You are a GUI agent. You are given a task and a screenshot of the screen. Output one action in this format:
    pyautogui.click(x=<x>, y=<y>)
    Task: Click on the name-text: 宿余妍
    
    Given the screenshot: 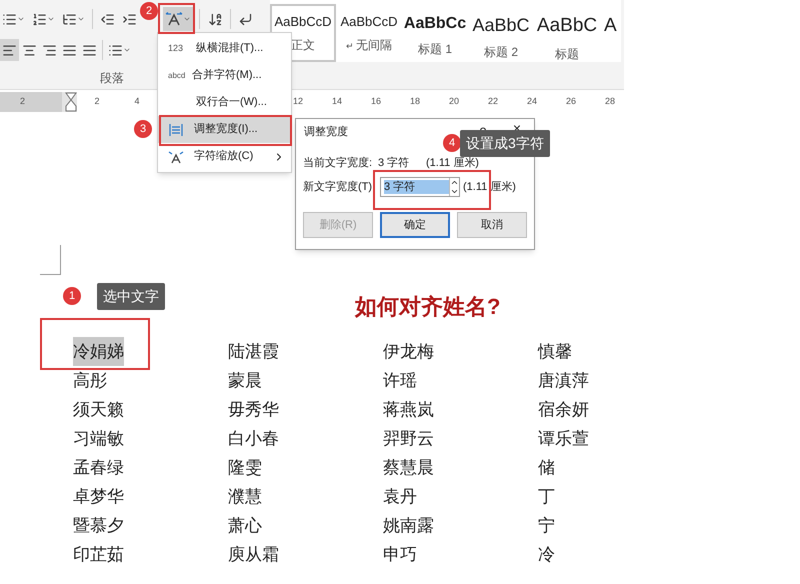 What is the action you would take?
    pyautogui.click(x=563, y=410)
    